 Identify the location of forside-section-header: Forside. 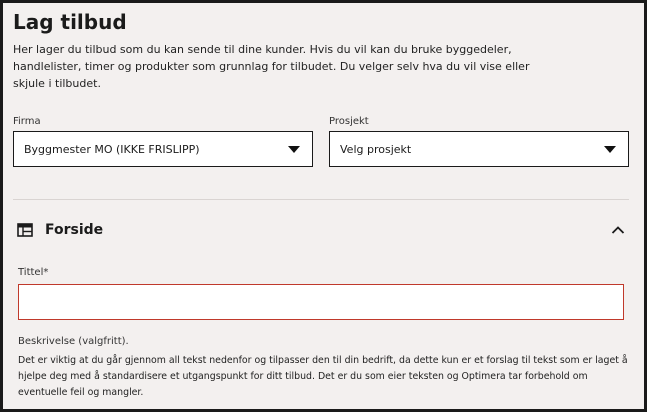
(321, 230).